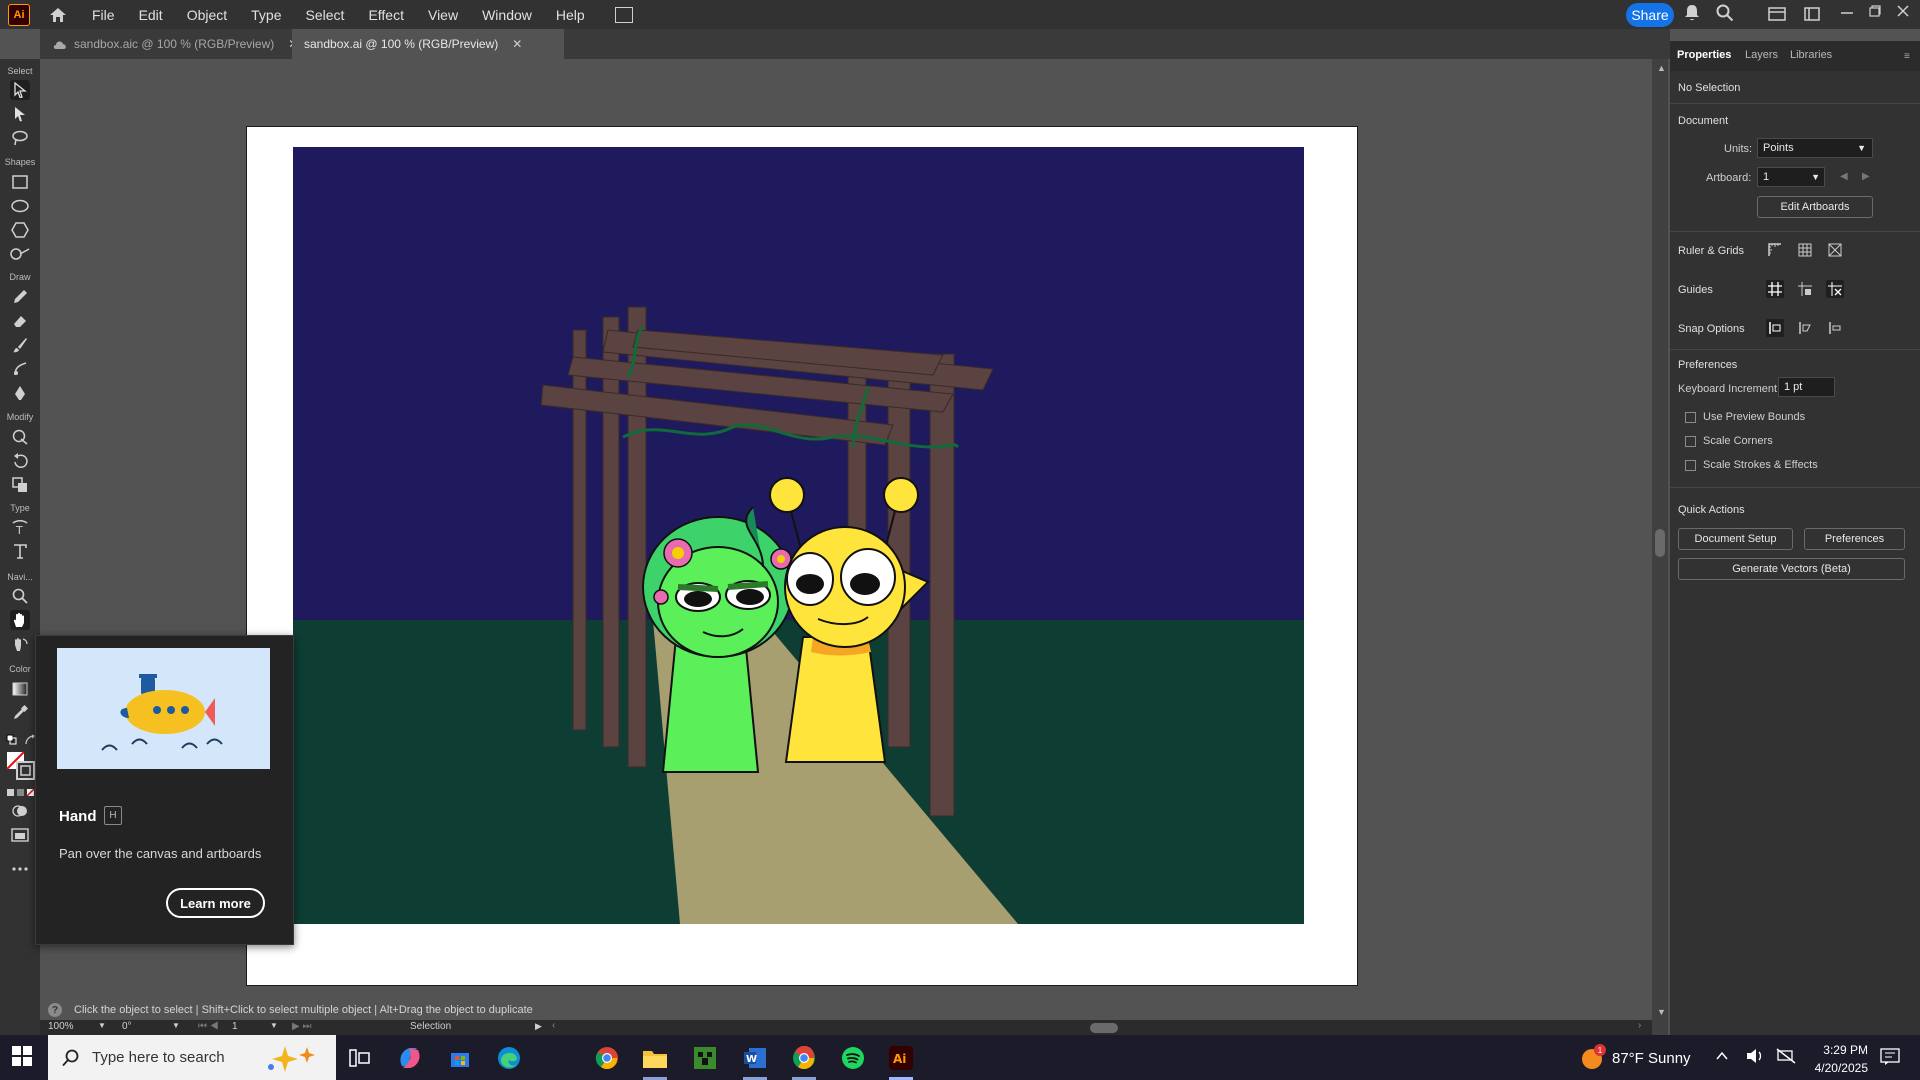  Describe the element at coordinates (20, 551) in the screenshot. I see `type-tool-icon` at that location.